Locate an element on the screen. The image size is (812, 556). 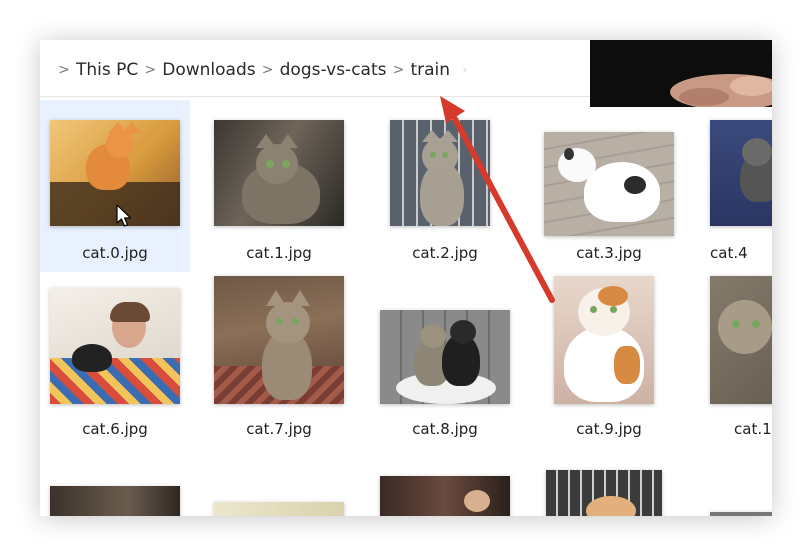
file-item: cat.7.jpg is located at coordinates (279, 362).